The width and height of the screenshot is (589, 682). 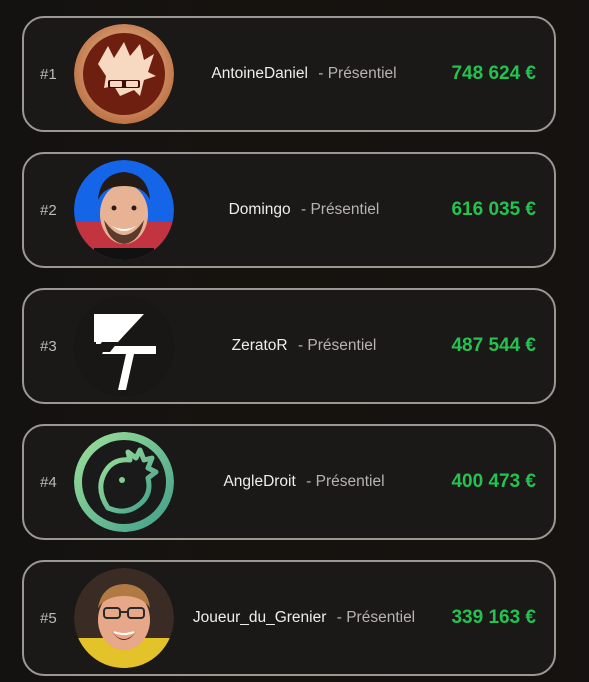 What do you see at coordinates (48, 210) in the screenshot?
I see `rank-label: #2` at bounding box center [48, 210].